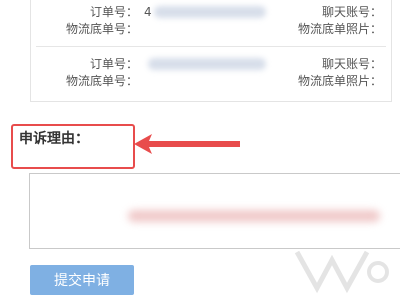 This screenshot has height=300, width=400. I want to click on watermark-logo-icon, so click(341, 272).